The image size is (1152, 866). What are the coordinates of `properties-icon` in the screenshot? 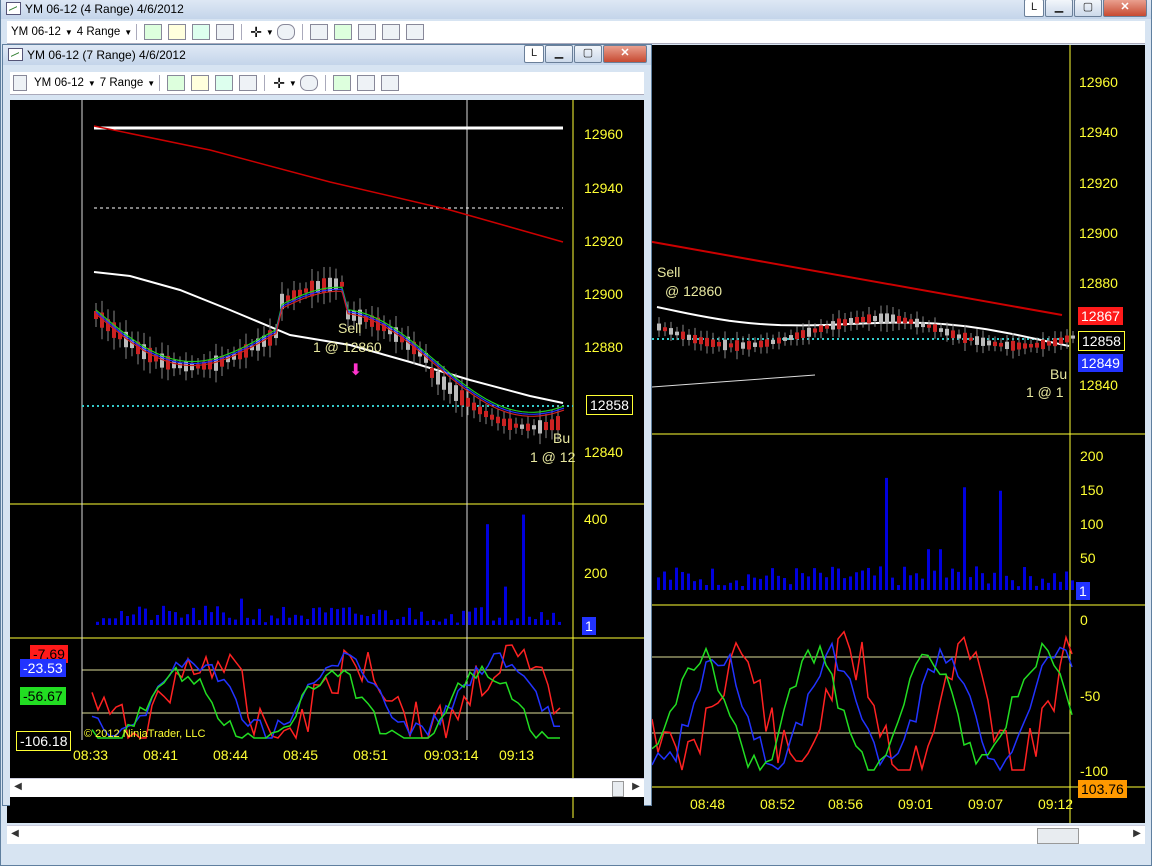 It's located at (318, 32).